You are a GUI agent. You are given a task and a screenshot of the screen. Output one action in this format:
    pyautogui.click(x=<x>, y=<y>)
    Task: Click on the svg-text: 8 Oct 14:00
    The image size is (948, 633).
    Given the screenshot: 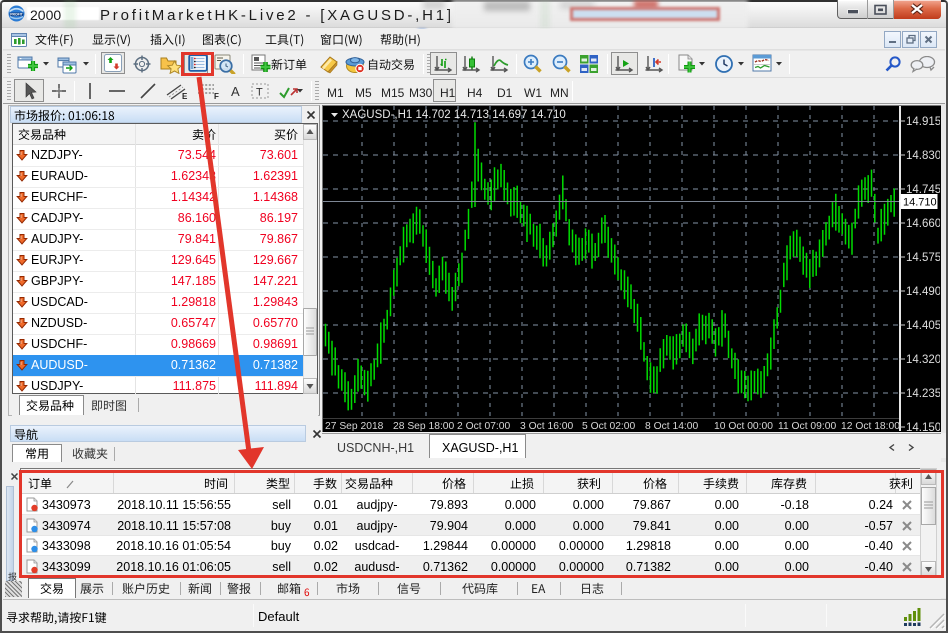 What is the action you would take?
    pyautogui.click(x=672, y=426)
    